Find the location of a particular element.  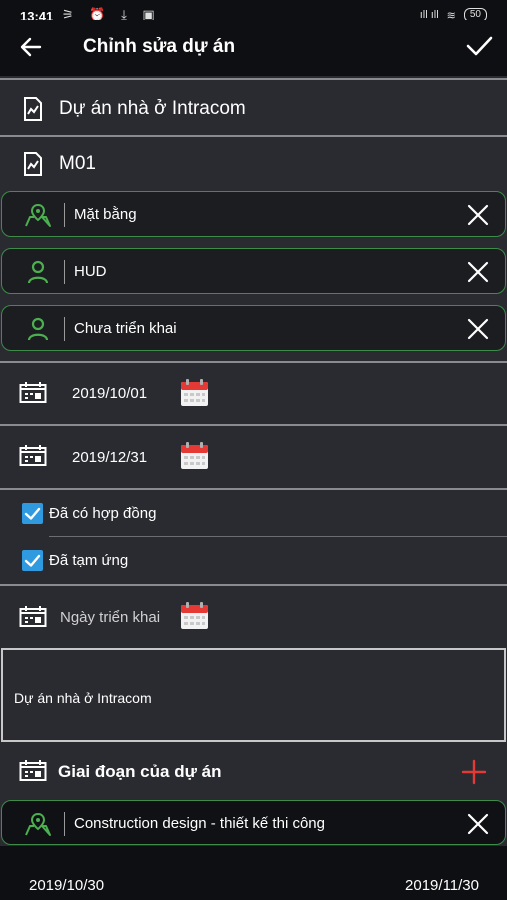

pill-label: Chưa triển khai is located at coordinates (125, 328).